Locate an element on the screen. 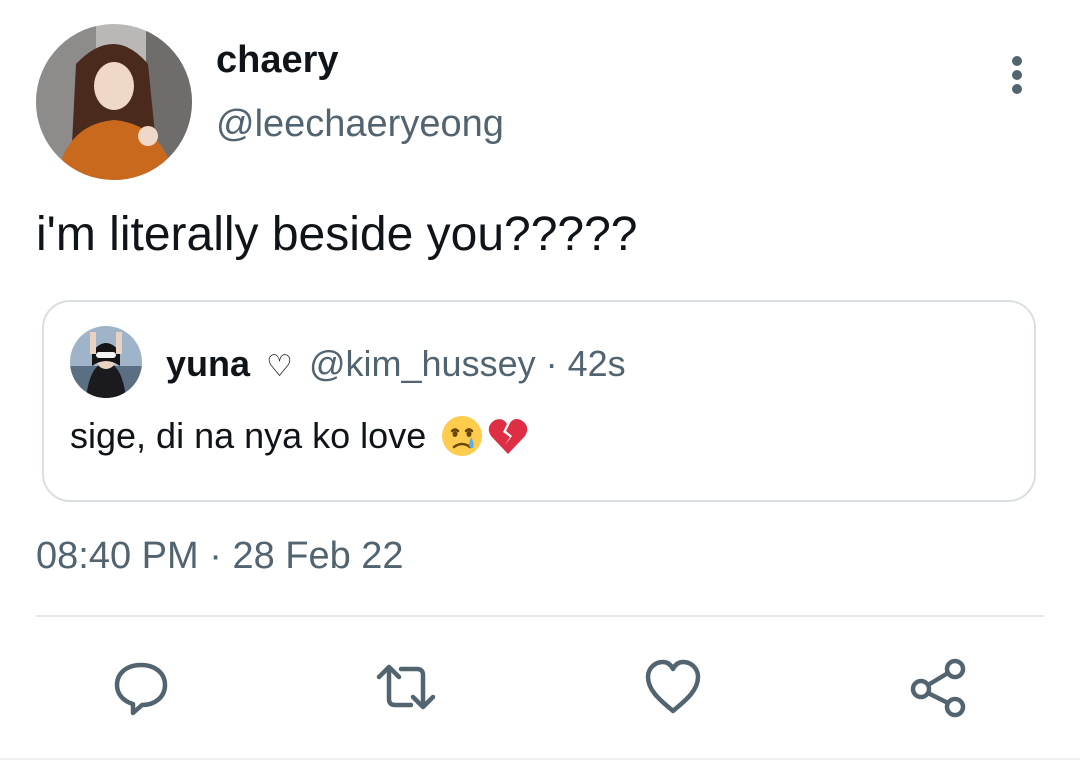 The image size is (1080, 780). crying-face-icon is located at coordinates (462, 436).